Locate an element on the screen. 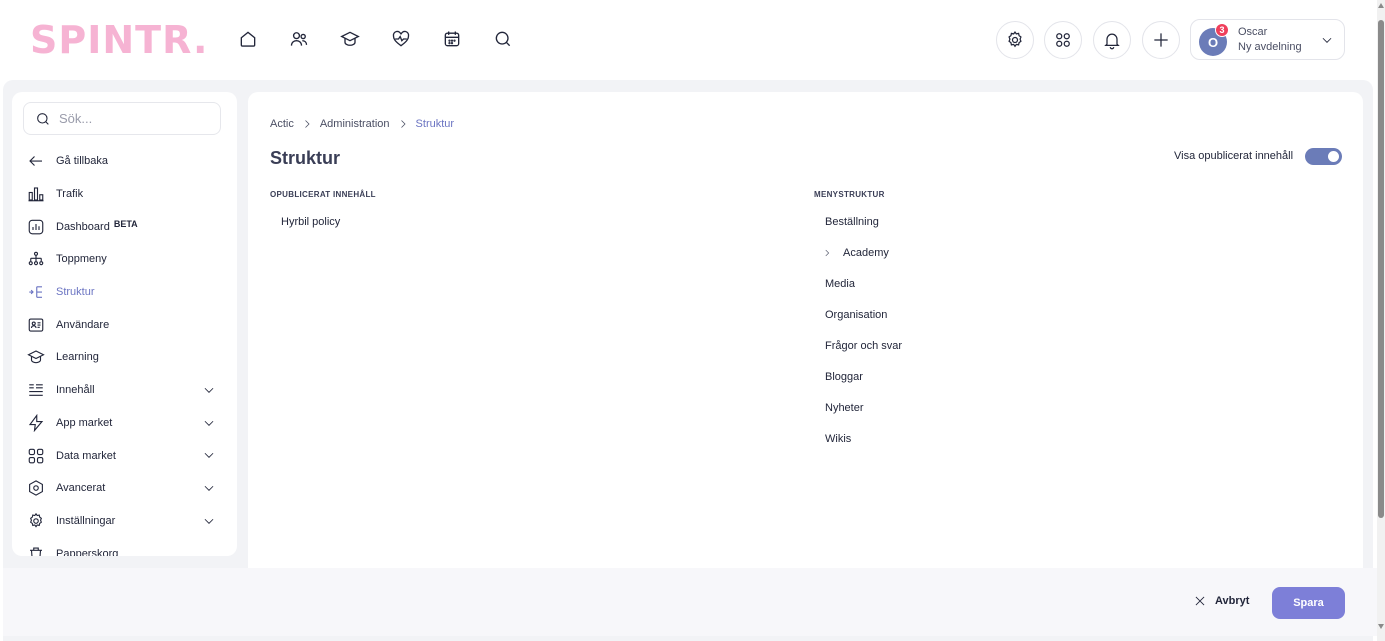 Image resolution: width=1385 pixels, height=641 pixels. create-button is located at coordinates (1161, 40).